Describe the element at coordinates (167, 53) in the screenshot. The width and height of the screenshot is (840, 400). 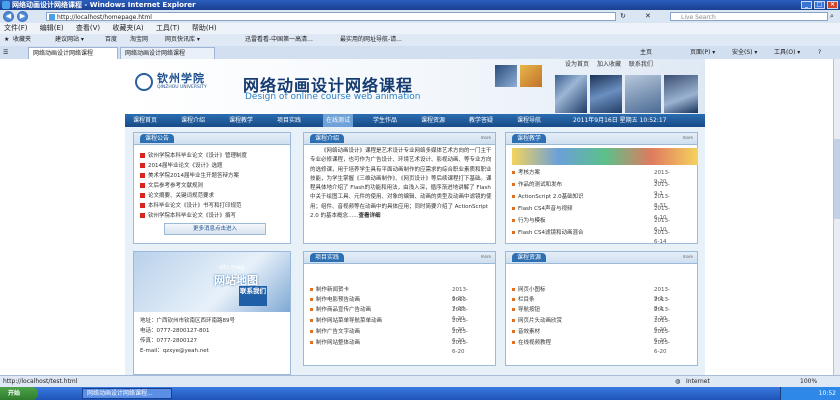
I see `tab-2: 网络动画设计网络课程` at that location.